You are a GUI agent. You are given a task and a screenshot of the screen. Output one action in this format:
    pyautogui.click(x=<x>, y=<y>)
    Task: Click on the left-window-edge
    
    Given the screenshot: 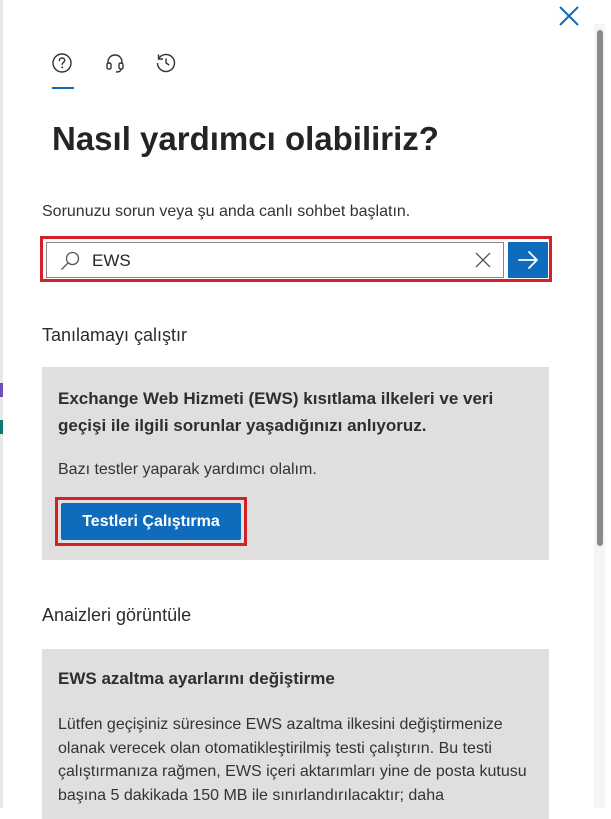 What is the action you would take?
    pyautogui.click(x=1, y=404)
    